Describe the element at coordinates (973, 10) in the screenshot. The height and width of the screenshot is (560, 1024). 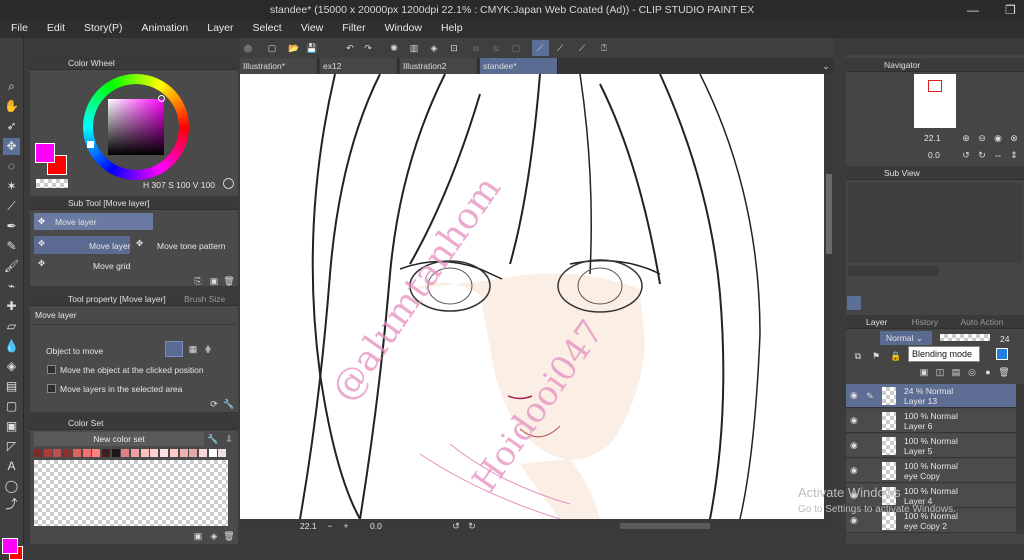
I see `minimize-icon: —` at that location.